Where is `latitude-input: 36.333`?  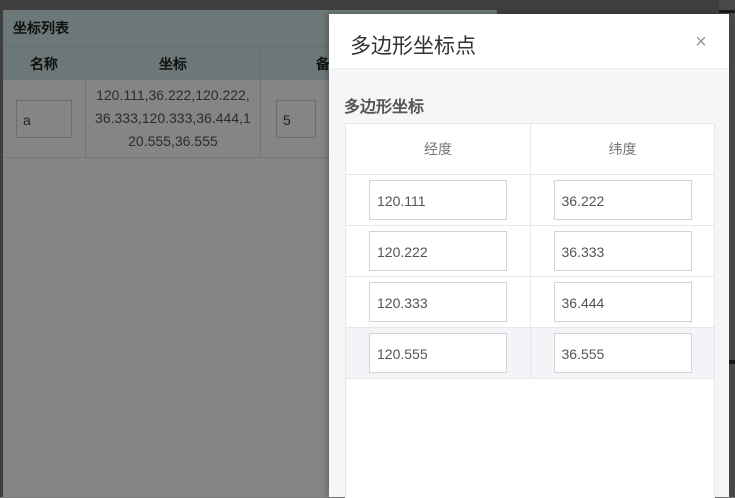 latitude-input: 36.333 is located at coordinates (622, 251).